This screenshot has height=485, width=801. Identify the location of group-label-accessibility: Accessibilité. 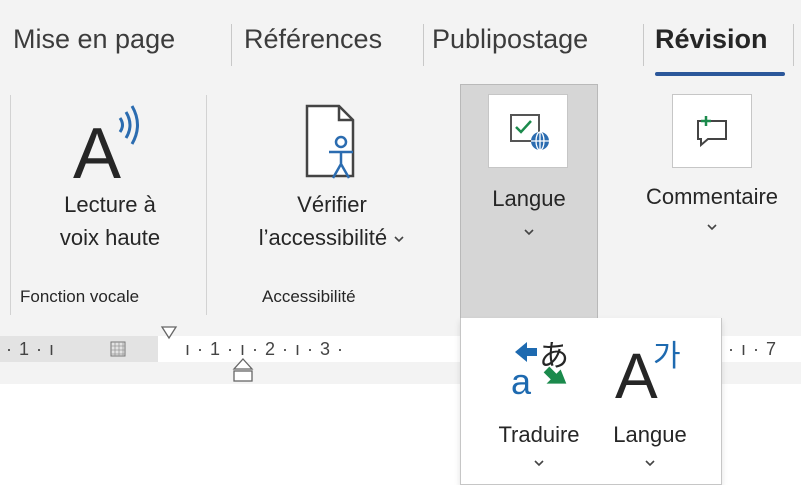
(309, 296).